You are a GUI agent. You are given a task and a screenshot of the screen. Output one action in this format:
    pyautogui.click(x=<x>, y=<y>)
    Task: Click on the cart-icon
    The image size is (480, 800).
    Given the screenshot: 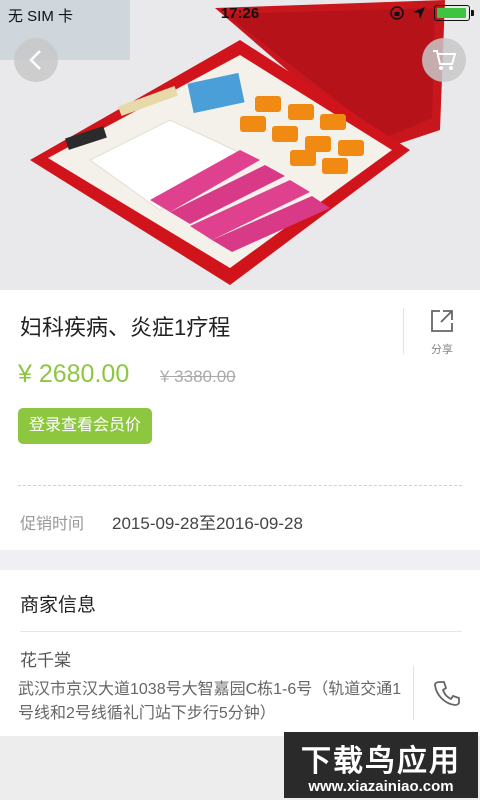 What is the action you would take?
    pyautogui.click(x=445, y=60)
    